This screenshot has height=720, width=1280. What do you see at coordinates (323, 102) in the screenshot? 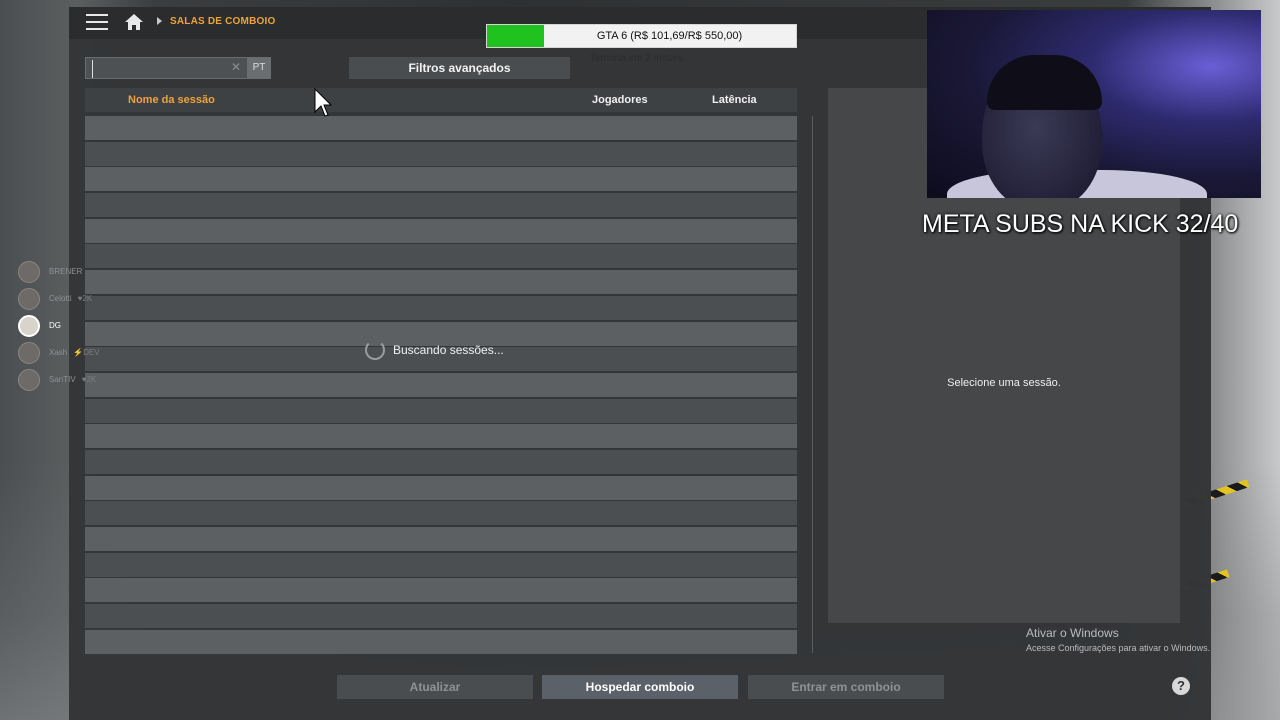
I see `mouse-cursor-icon` at bounding box center [323, 102].